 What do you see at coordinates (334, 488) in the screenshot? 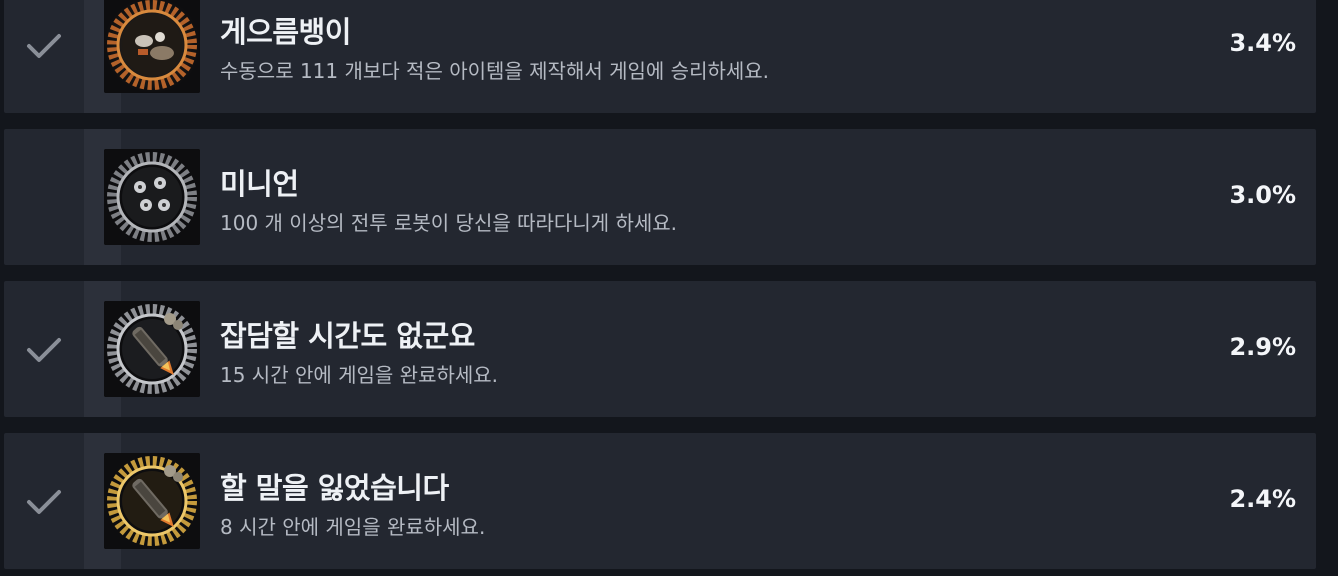
I see `achievement-title: 할 말을 잃었습니다` at bounding box center [334, 488].